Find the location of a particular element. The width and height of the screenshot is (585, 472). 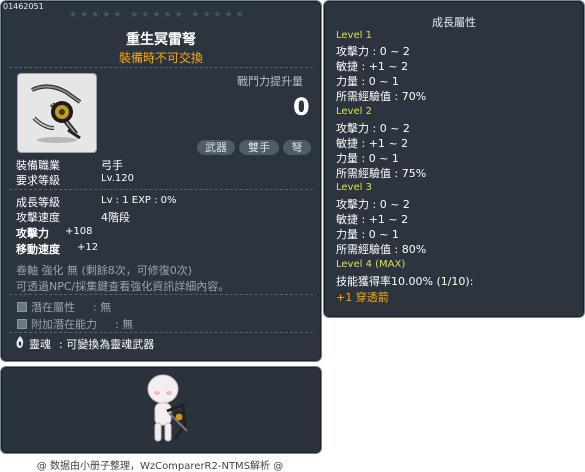

combat-power-value: 0 is located at coordinates (301, 107).